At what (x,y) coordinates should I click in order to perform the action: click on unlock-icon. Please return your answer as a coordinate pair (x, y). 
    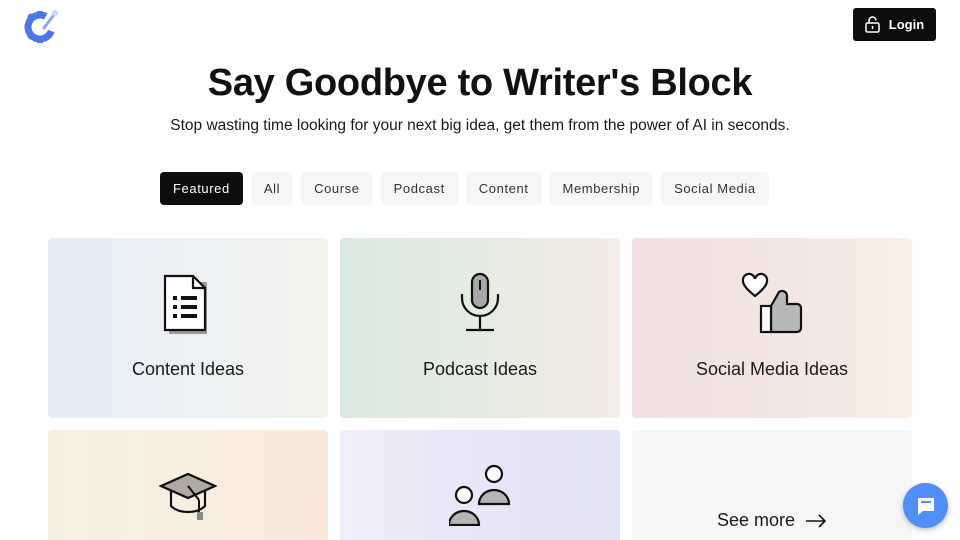
    Looking at the image, I should click on (872, 24).